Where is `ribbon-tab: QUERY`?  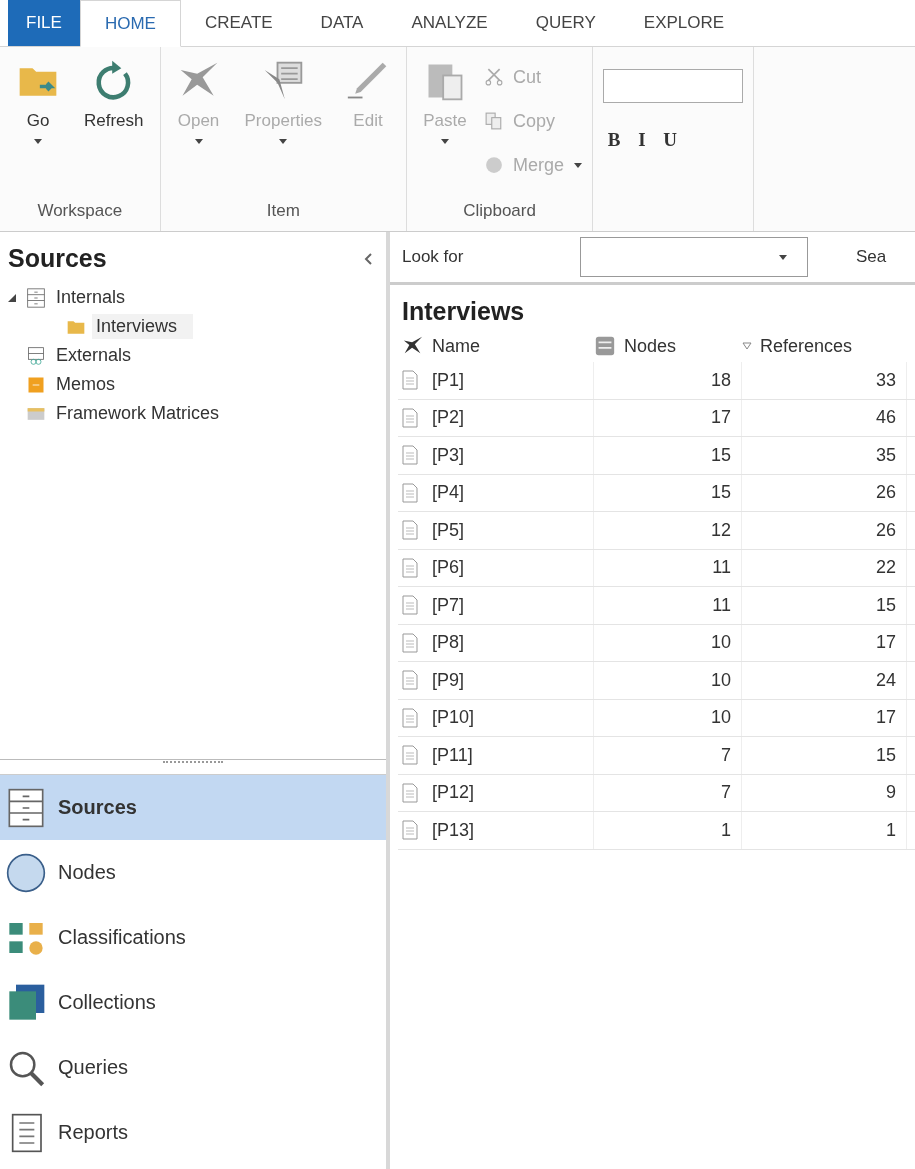
ribbon-tab: QUERY is located at coordinates (565, 23).